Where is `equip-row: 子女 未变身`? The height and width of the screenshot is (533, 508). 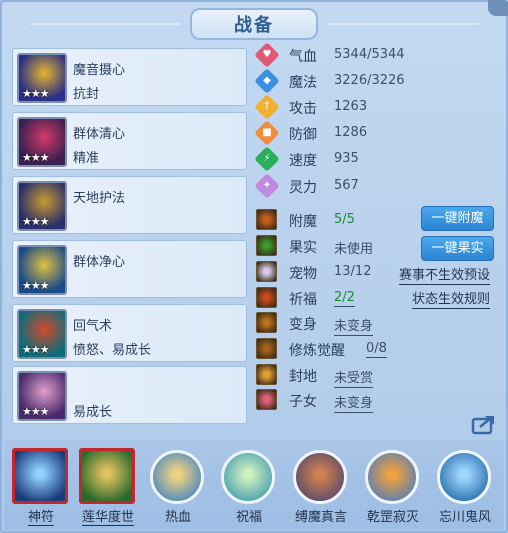 equip-row: 子女 未变身 is located at coordinates (376, 401).